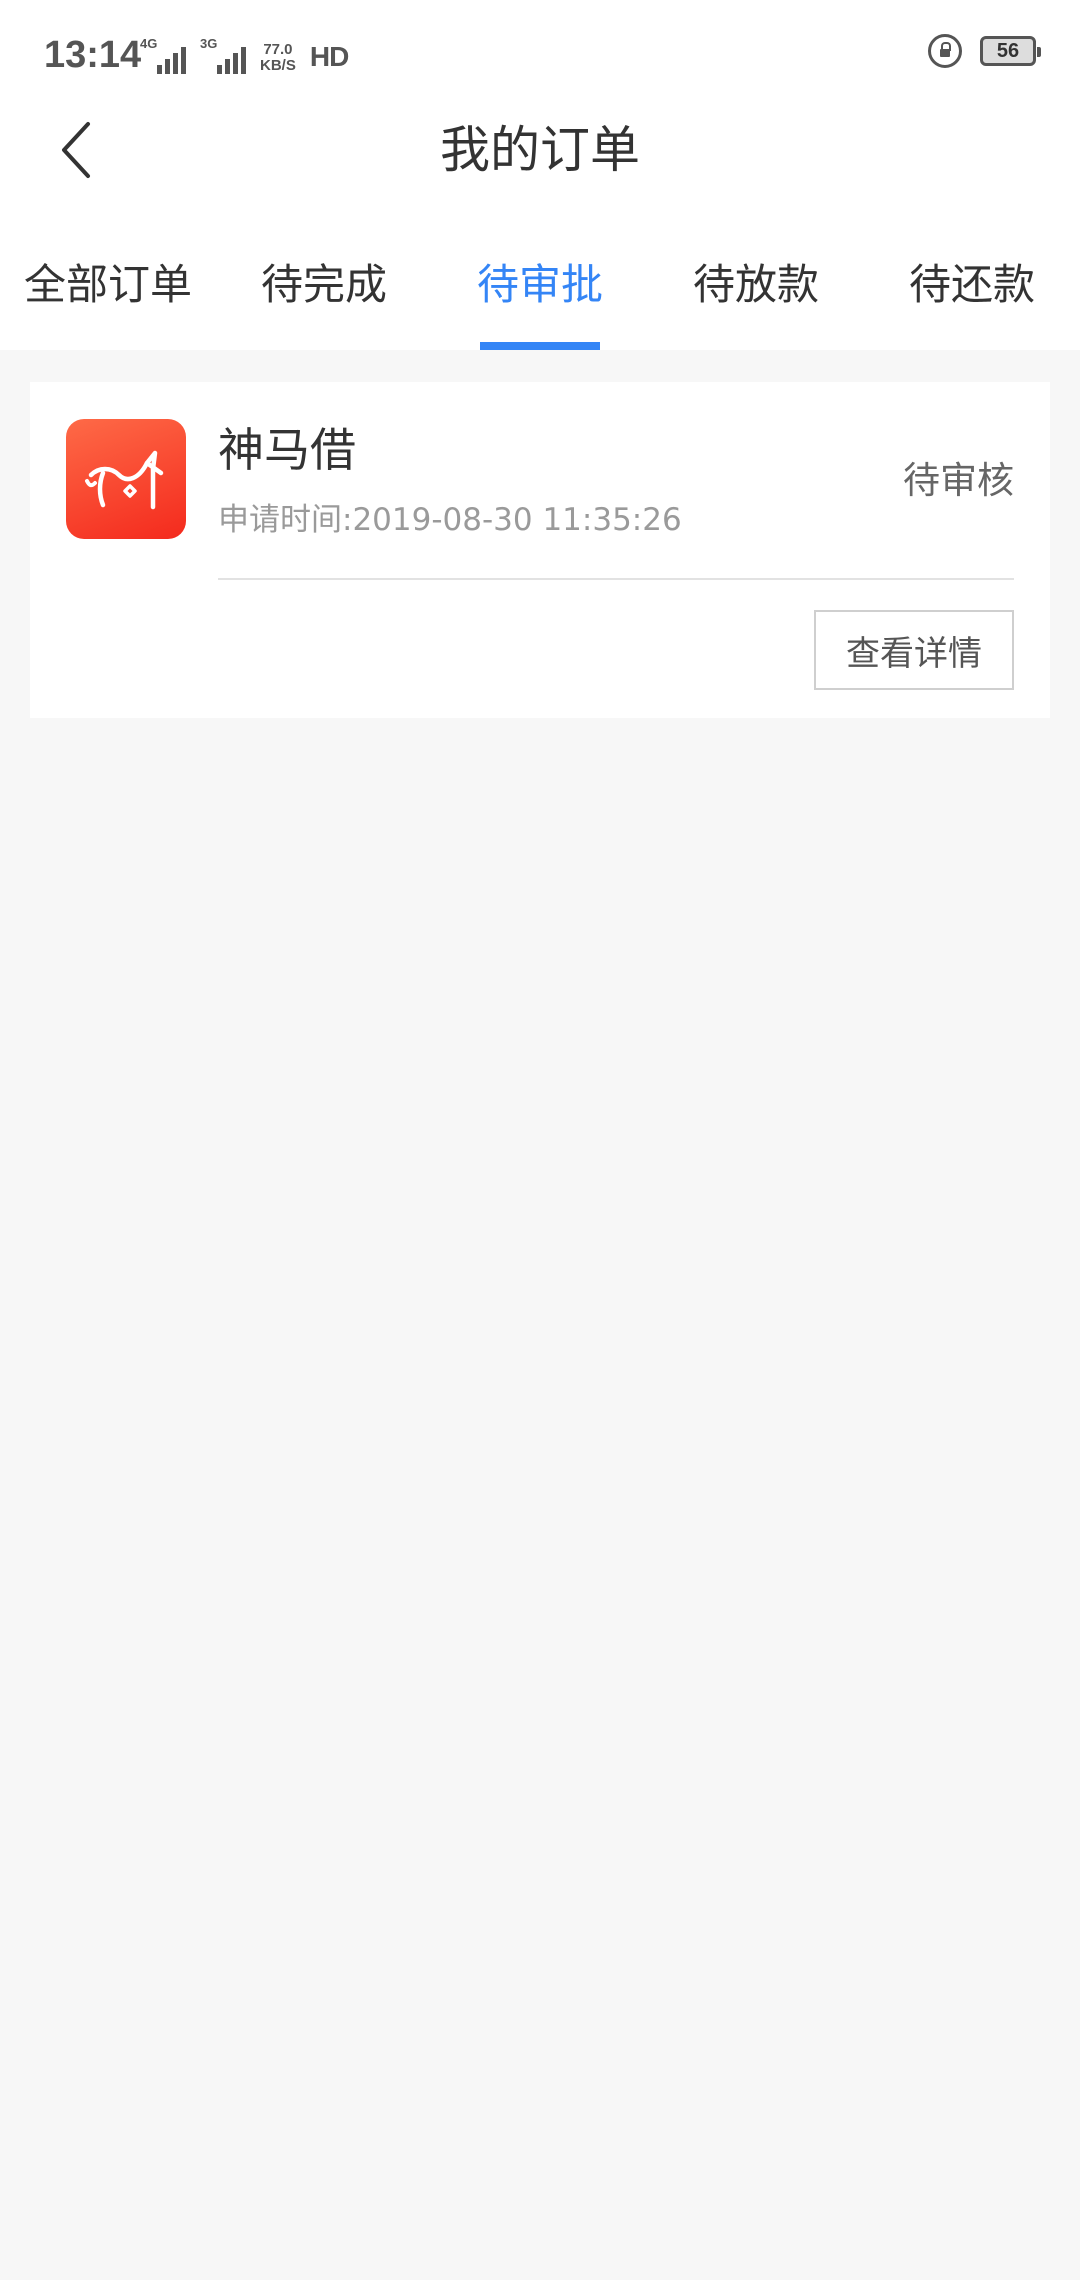 This screenshot has width=1080, height=2280. I want to click on battery-icon: 56, so click(1010, 51).